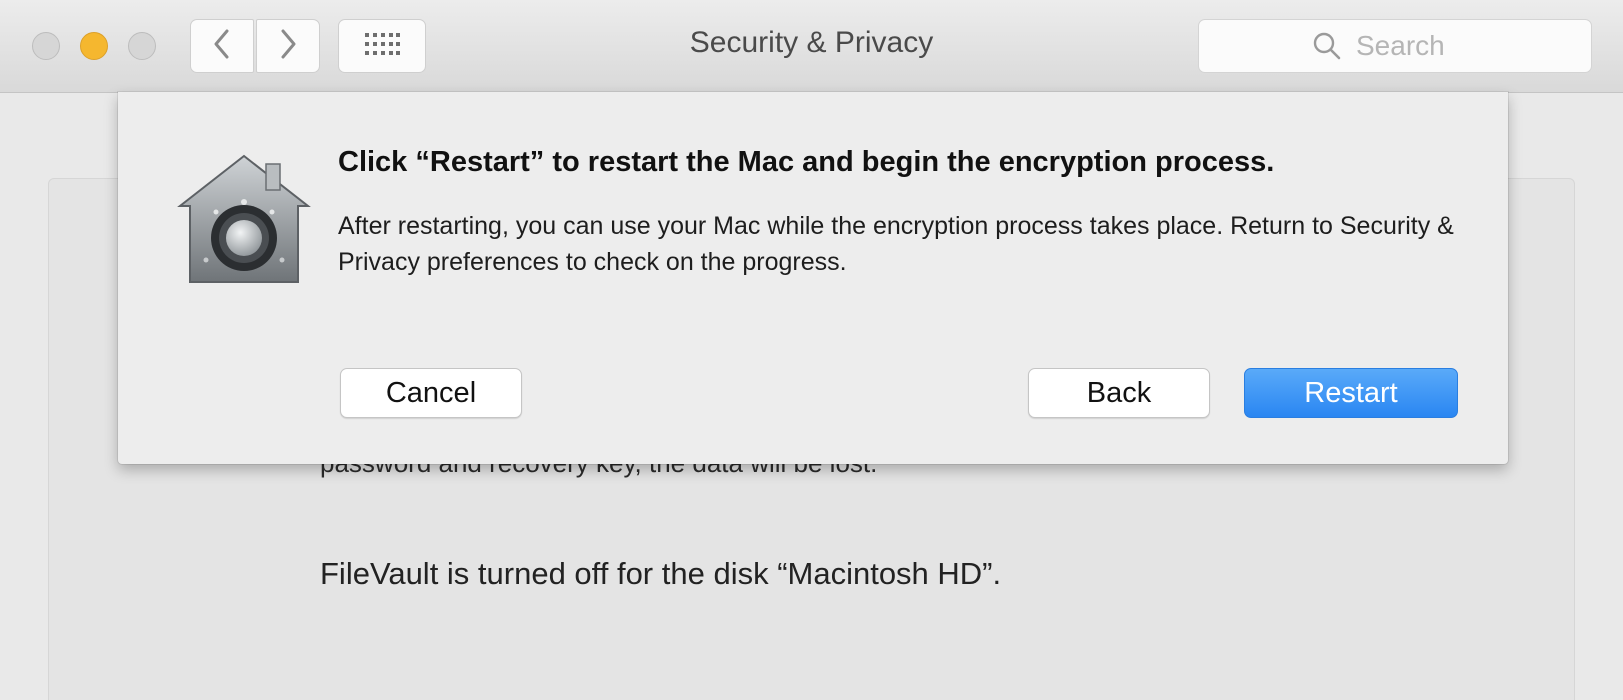 This screenshot has width=1623, height=700. What do you see at coordinates (244, 220) in the screenshot?
I see `filevault-lock-icon` at bounding box center [244, 220].